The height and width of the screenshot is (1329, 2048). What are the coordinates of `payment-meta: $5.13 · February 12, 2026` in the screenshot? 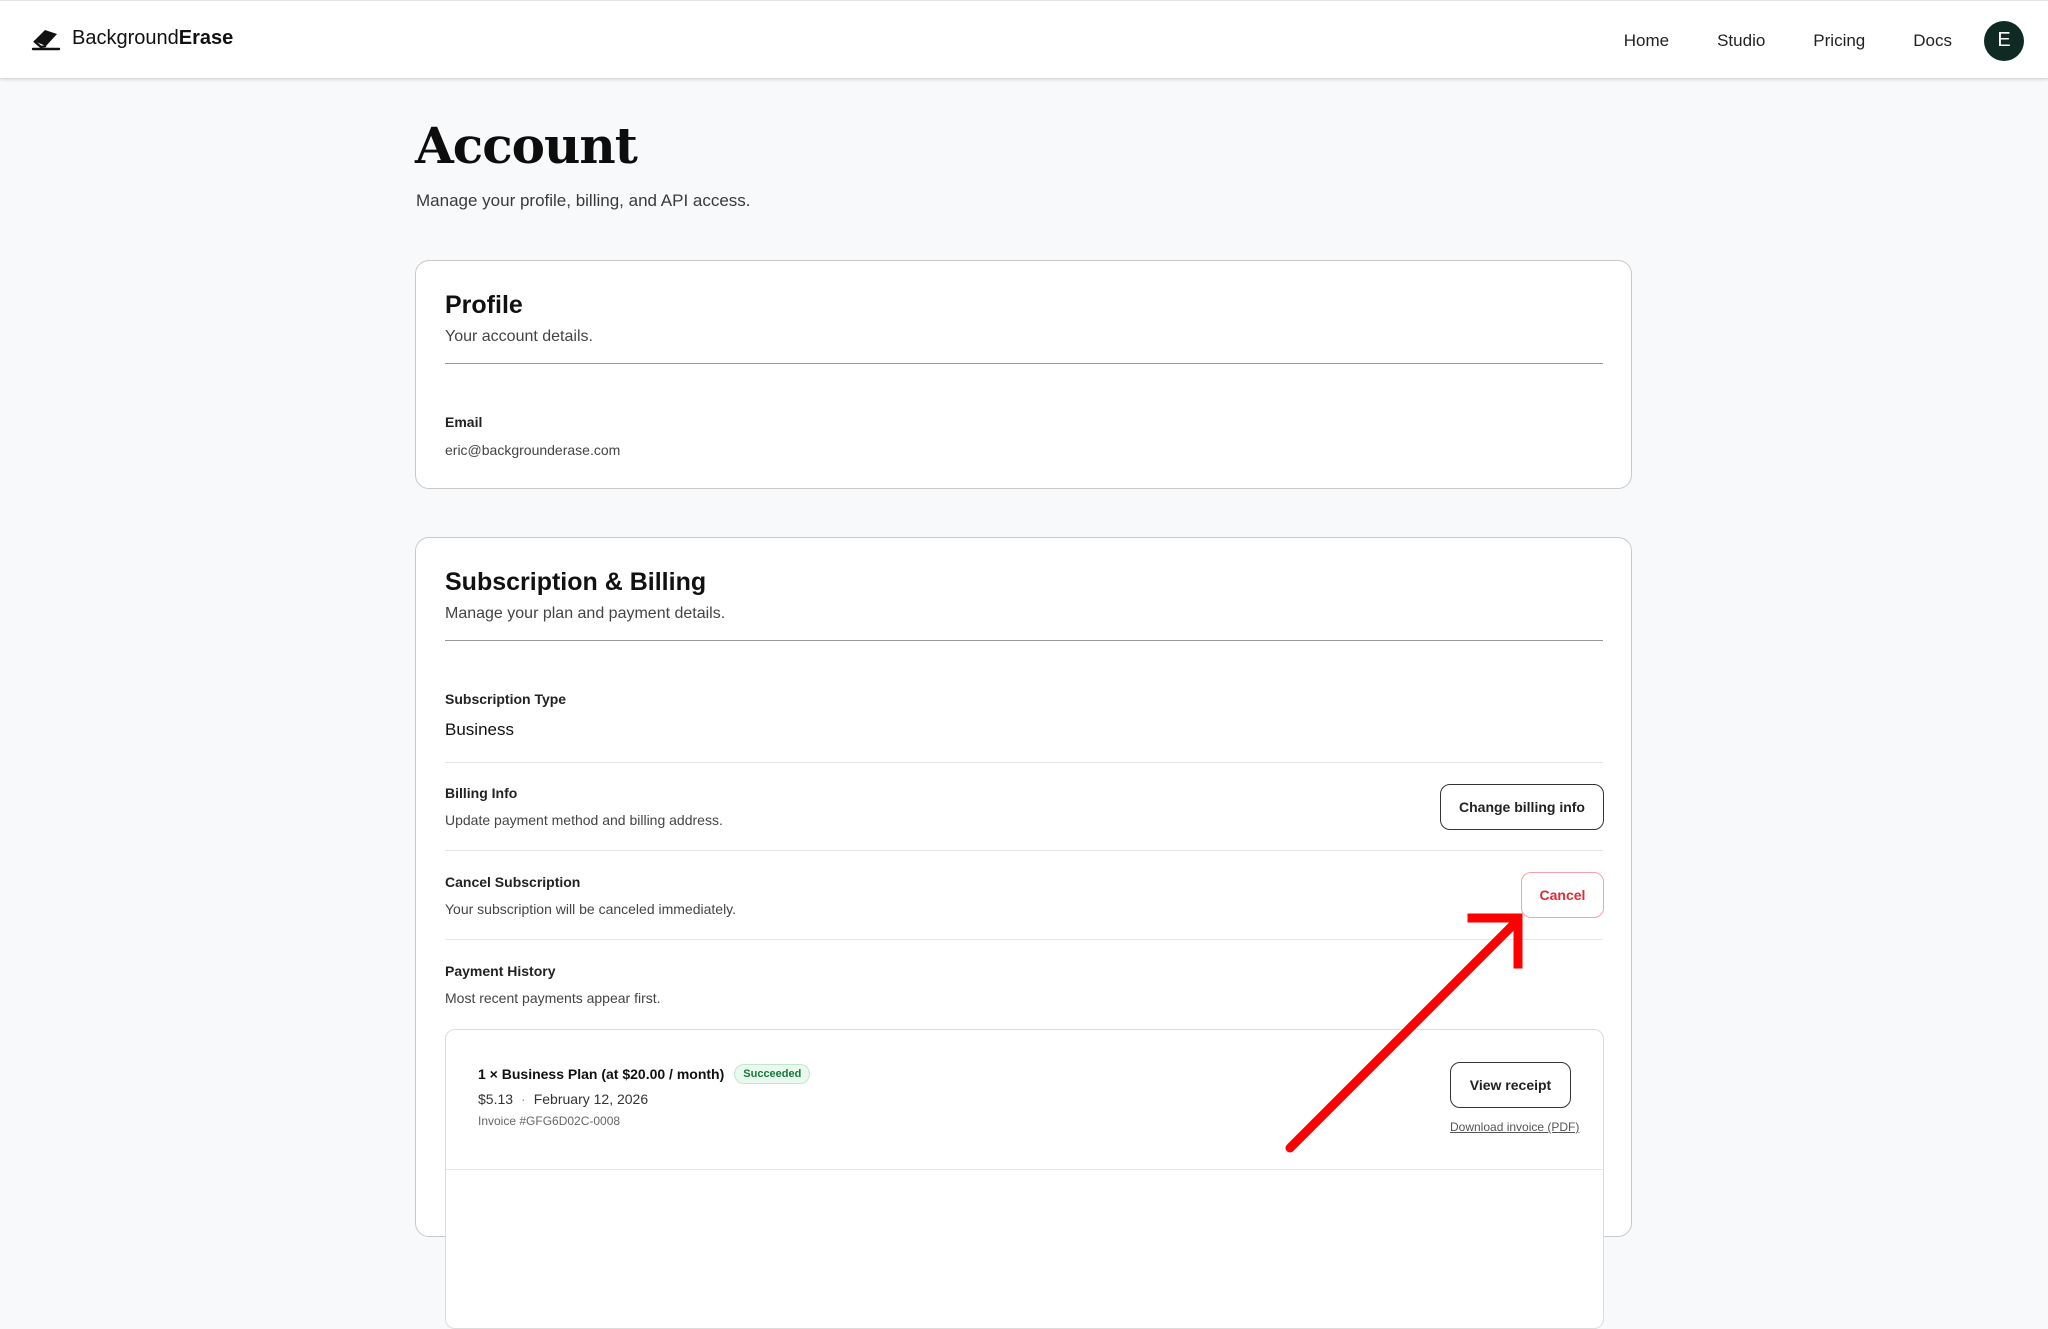 It's located at (563, 1099).